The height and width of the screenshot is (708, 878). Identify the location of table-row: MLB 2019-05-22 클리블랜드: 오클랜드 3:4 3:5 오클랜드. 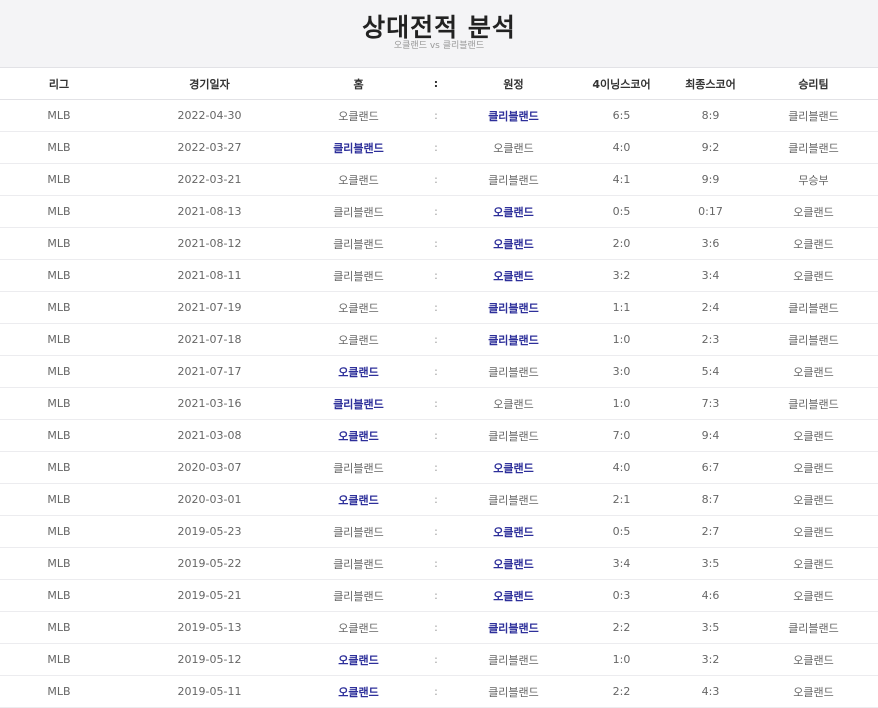
(439, 563).